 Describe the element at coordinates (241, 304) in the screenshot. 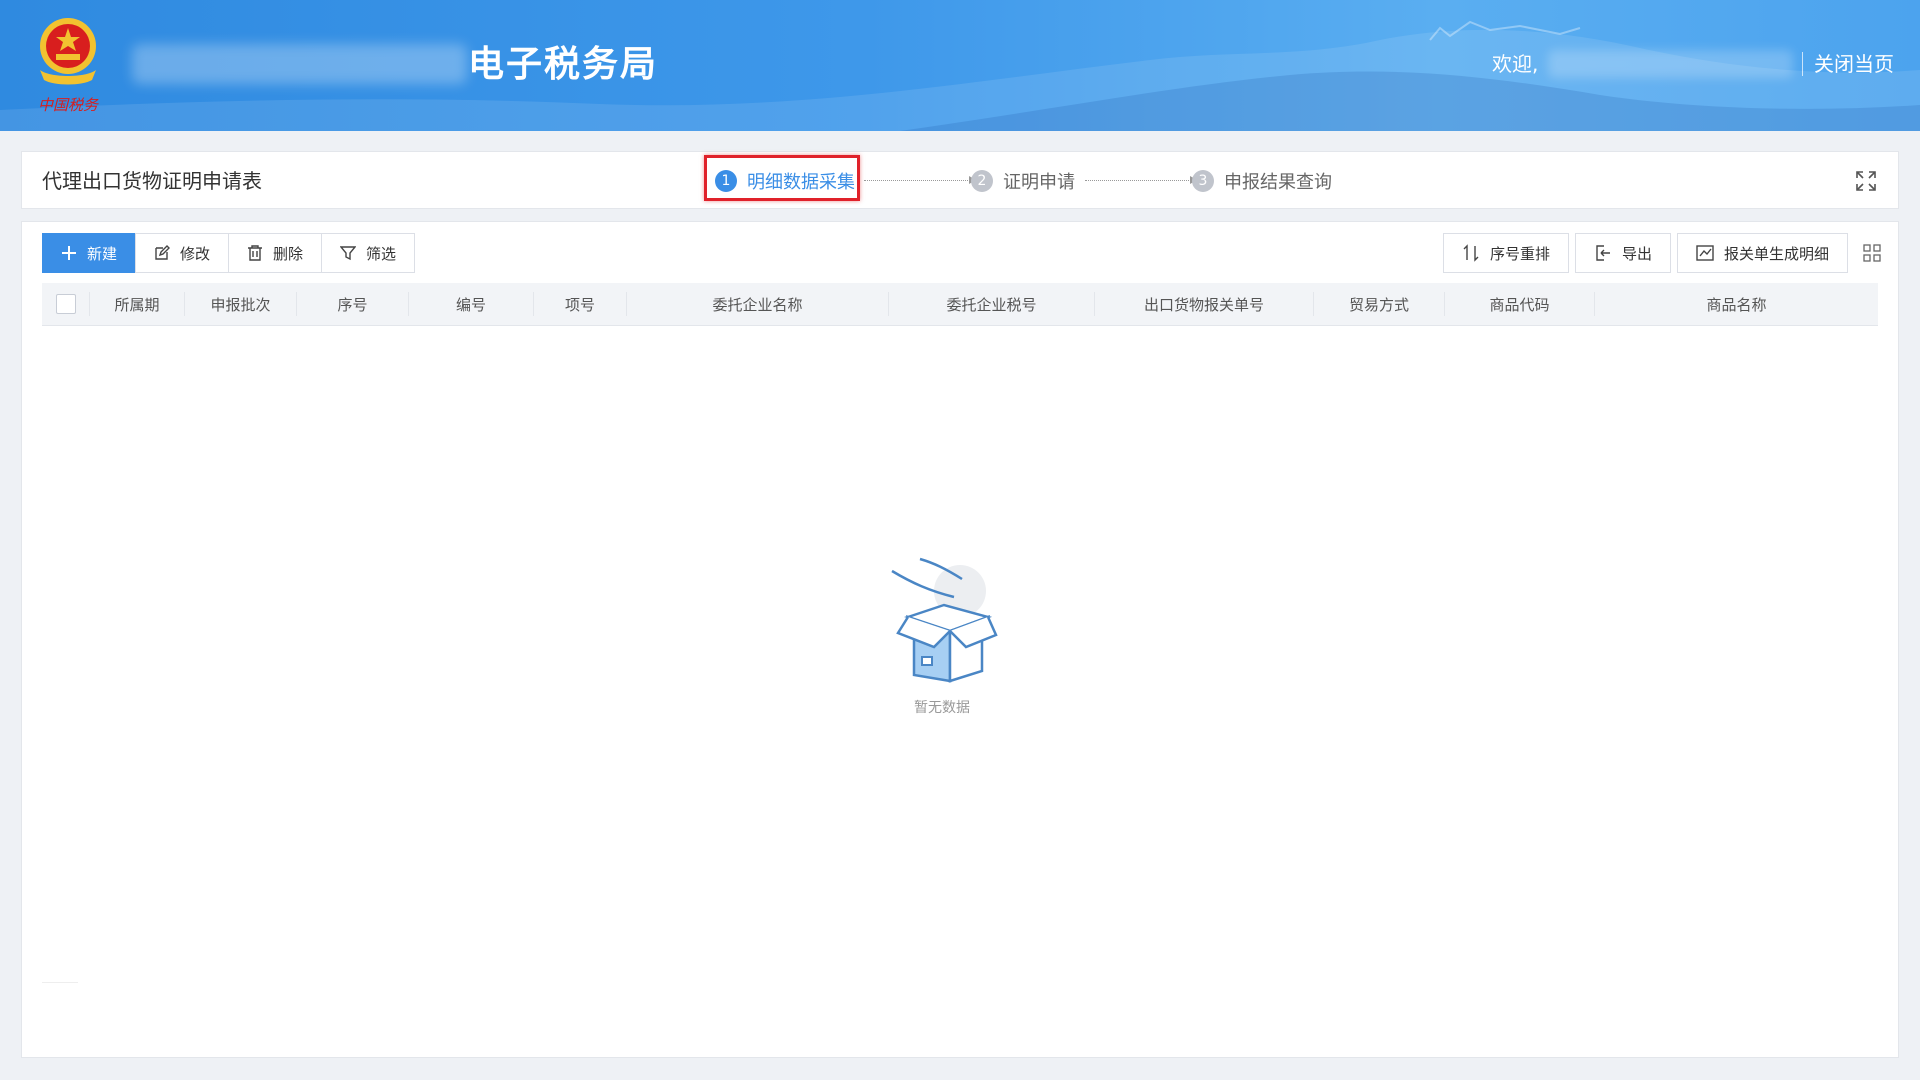

I see `column-header: 申报批次` at that location.